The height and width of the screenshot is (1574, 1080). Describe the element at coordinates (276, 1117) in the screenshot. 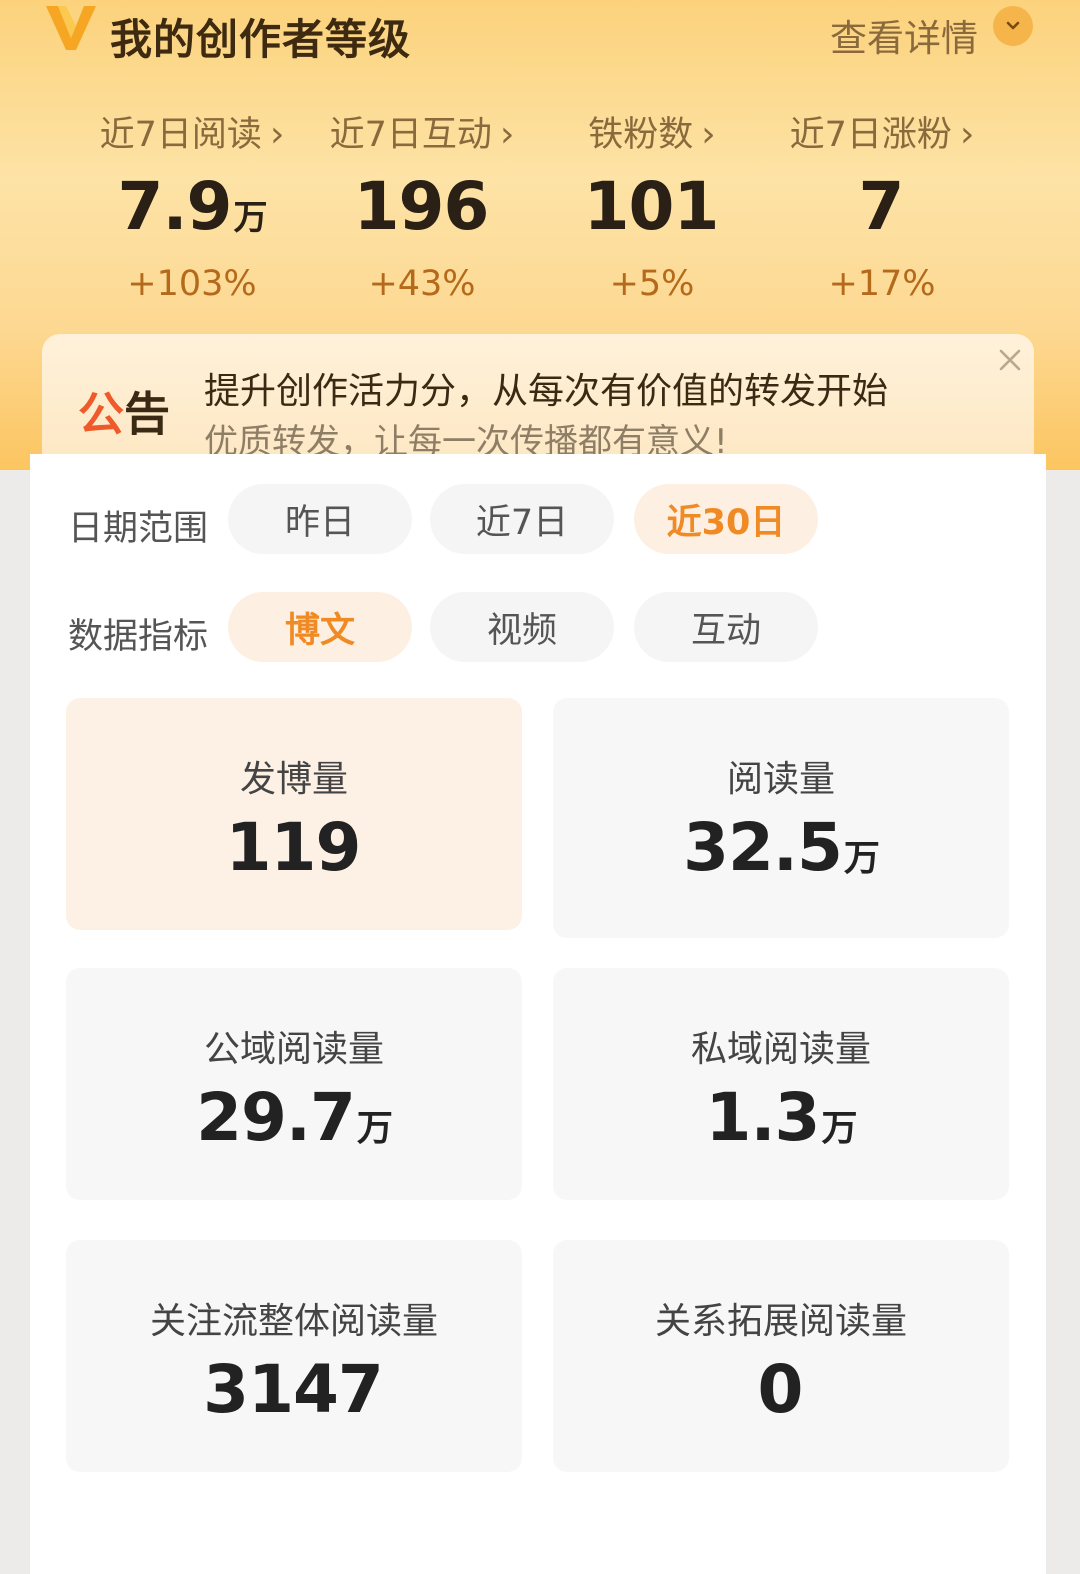

I see `card-value: 29.7` at that location.